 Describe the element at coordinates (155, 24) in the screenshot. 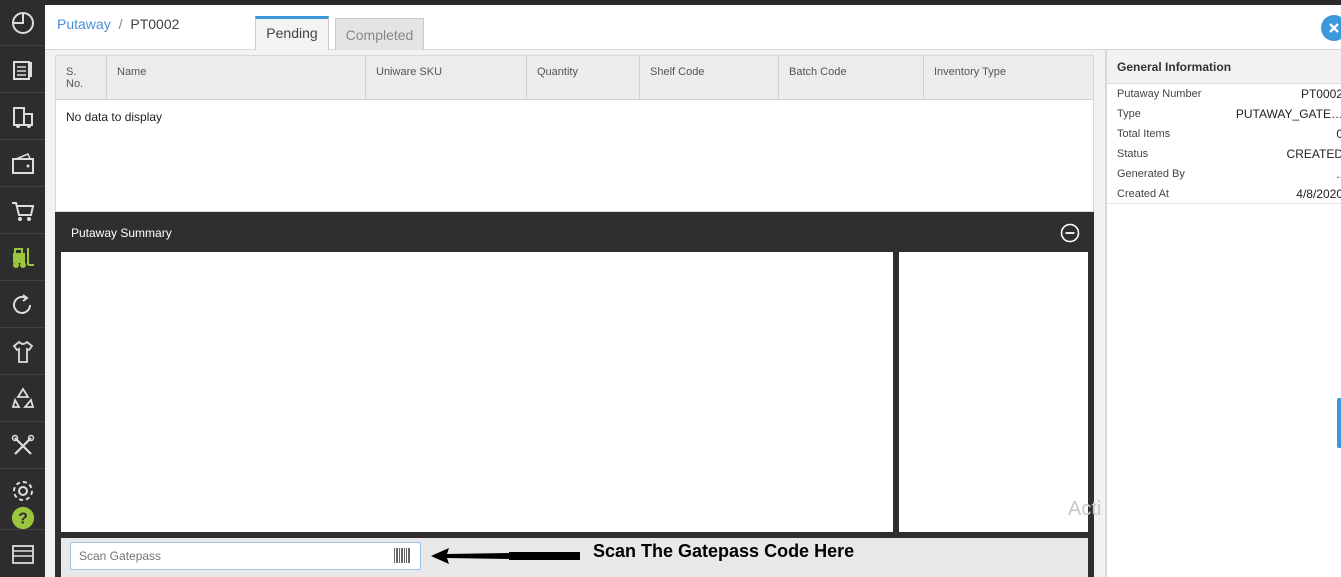

I see `breadcrumb-current: PT0002` at that location.